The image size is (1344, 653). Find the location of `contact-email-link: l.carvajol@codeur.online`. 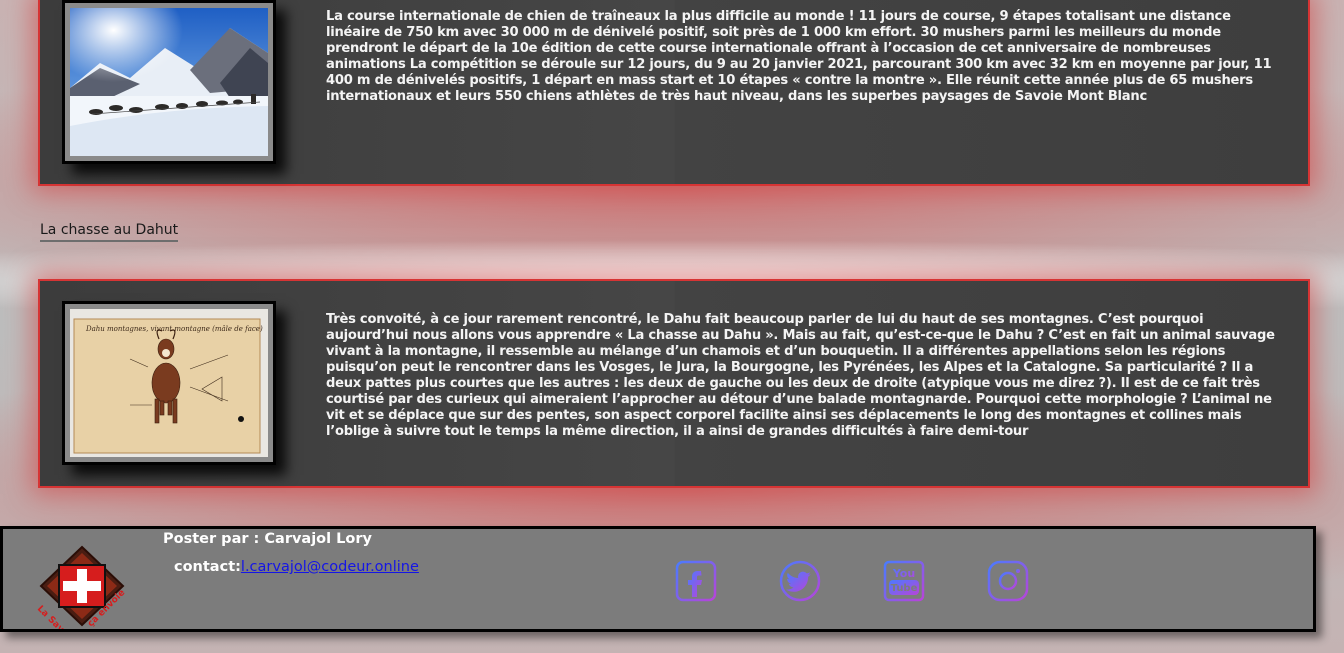

contact-email-link: l.carvajol@codeur.online is located at coordinates (330, 567).